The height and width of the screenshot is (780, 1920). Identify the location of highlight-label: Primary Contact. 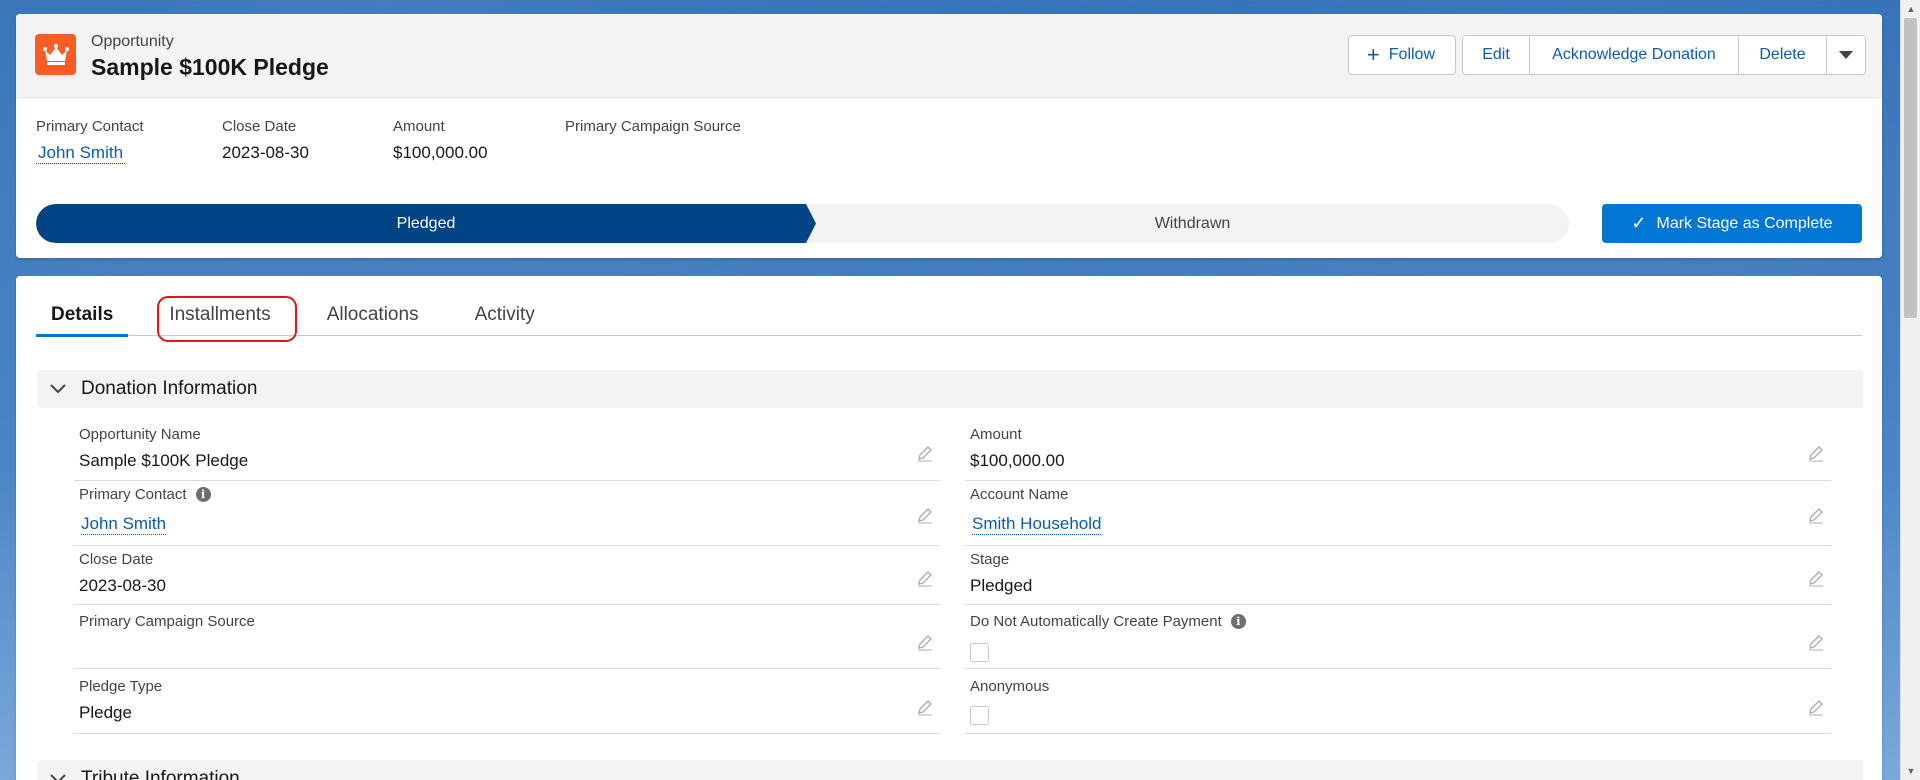
(90, 126).